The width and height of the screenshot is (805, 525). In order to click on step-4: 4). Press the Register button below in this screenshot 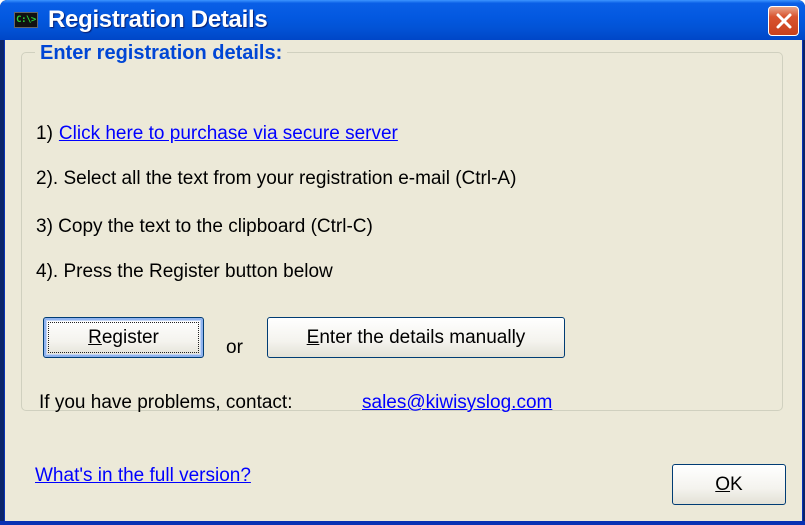, I will do `click(184, 271)`.